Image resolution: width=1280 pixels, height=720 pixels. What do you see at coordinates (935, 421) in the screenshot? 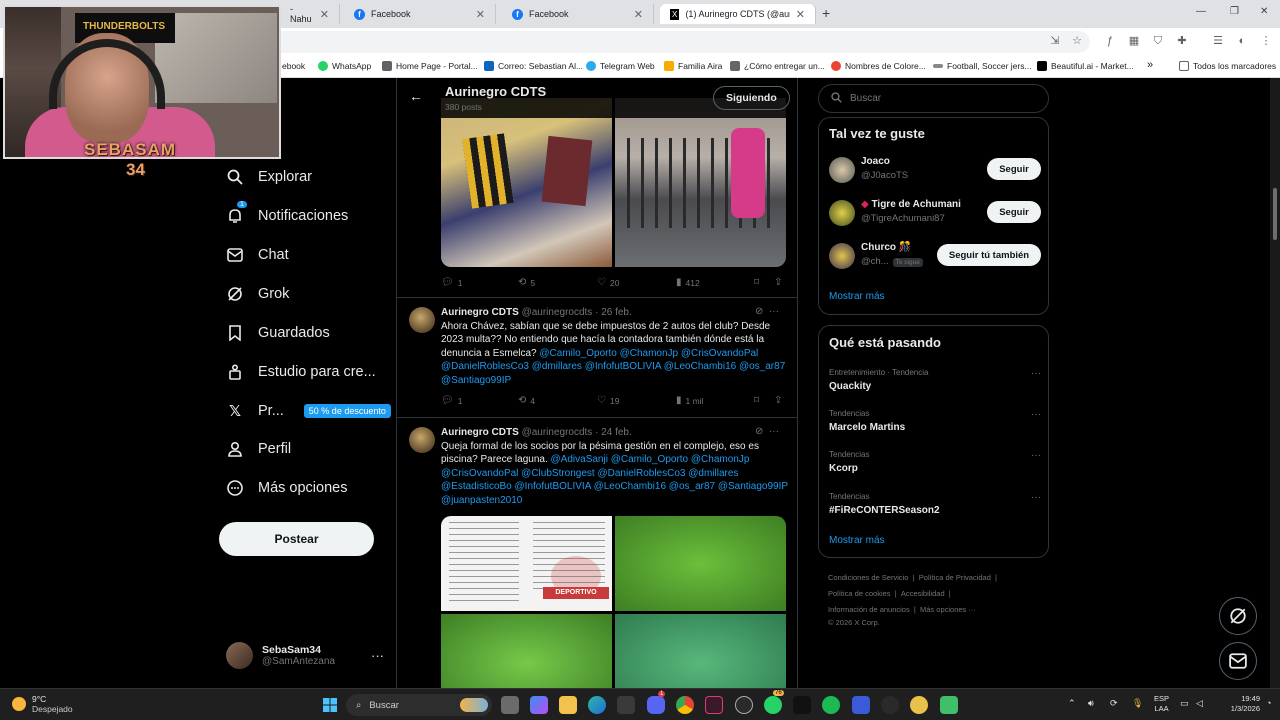
I see `trend-item: Tendencias Marcelo Martins ···` at bounding box center [935, 421].